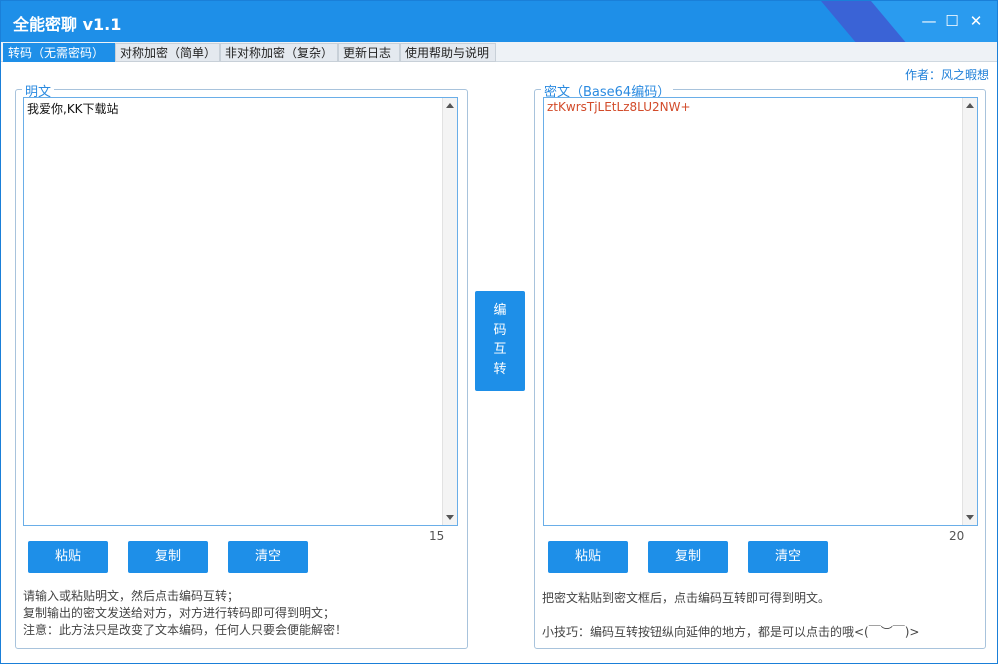  Describe the element at coordinates (500, 369) in the screenshot. I see `convert-button-char-4: 转` at that location.